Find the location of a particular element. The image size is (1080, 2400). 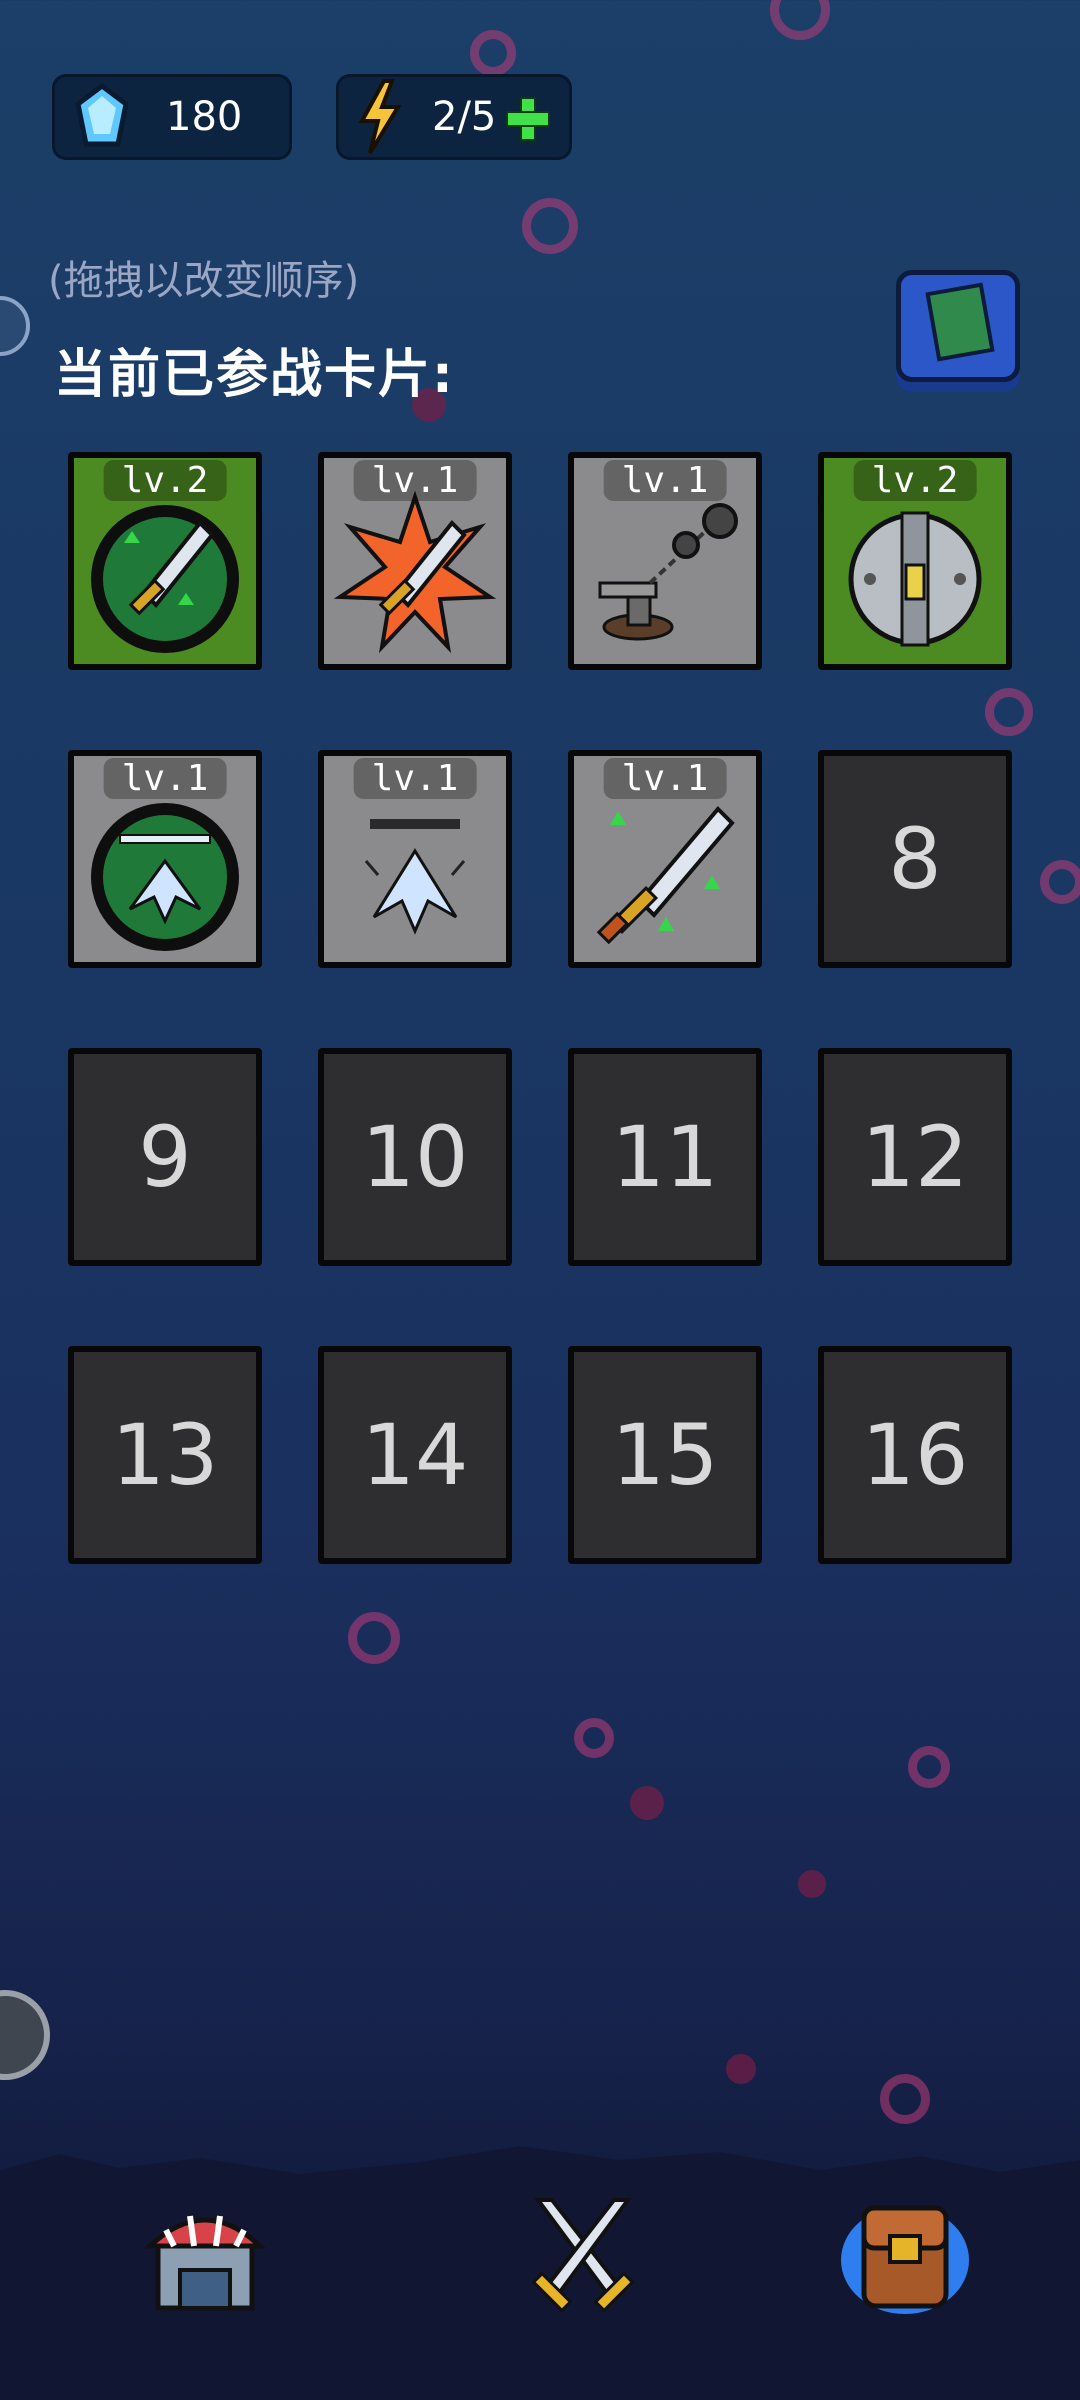

deck-card-5: lv.1 is located at coordinates (165, 859).